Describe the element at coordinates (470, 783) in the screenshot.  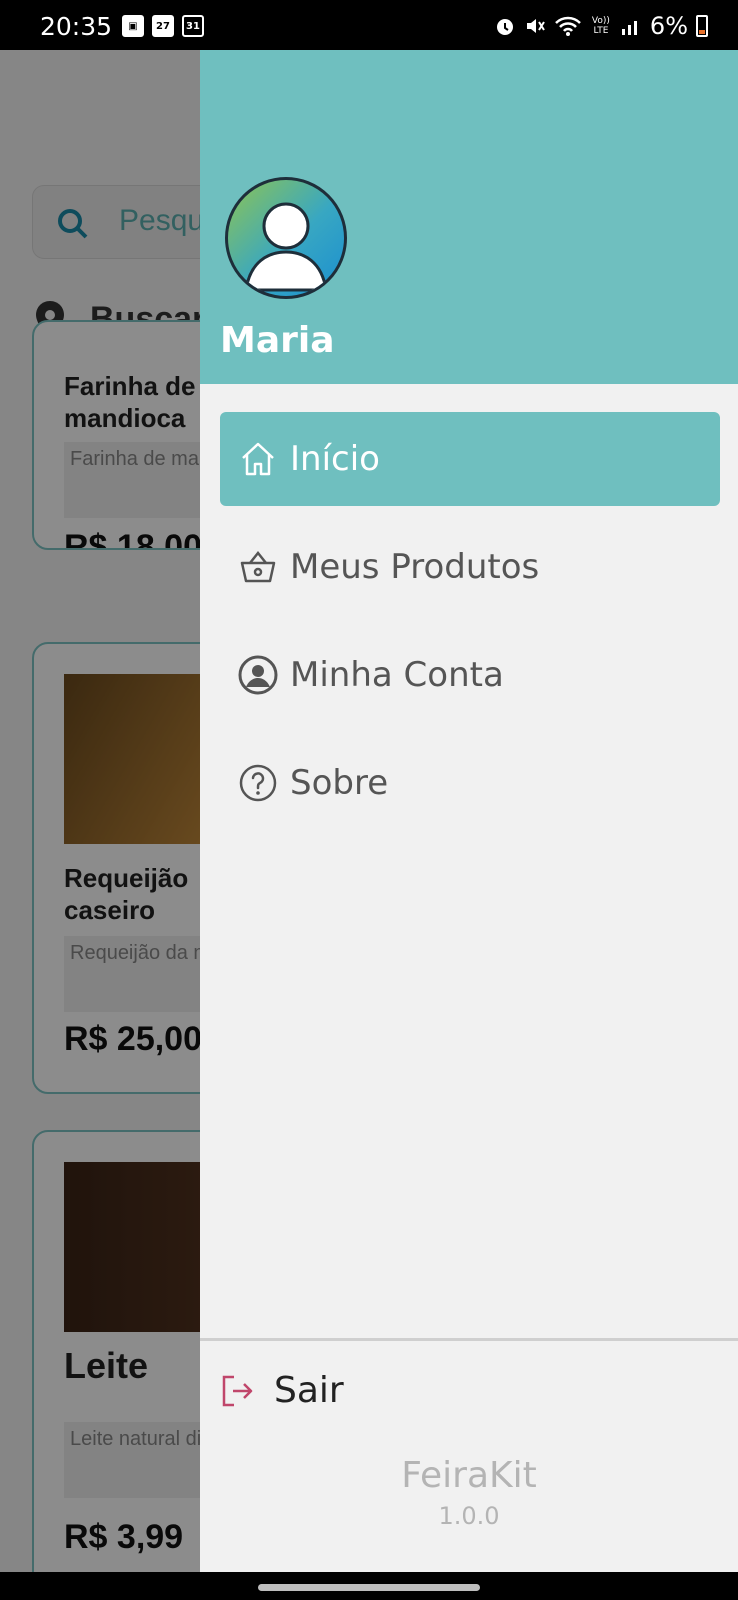
I see `menu-item-sobre: Sobre` at that location.